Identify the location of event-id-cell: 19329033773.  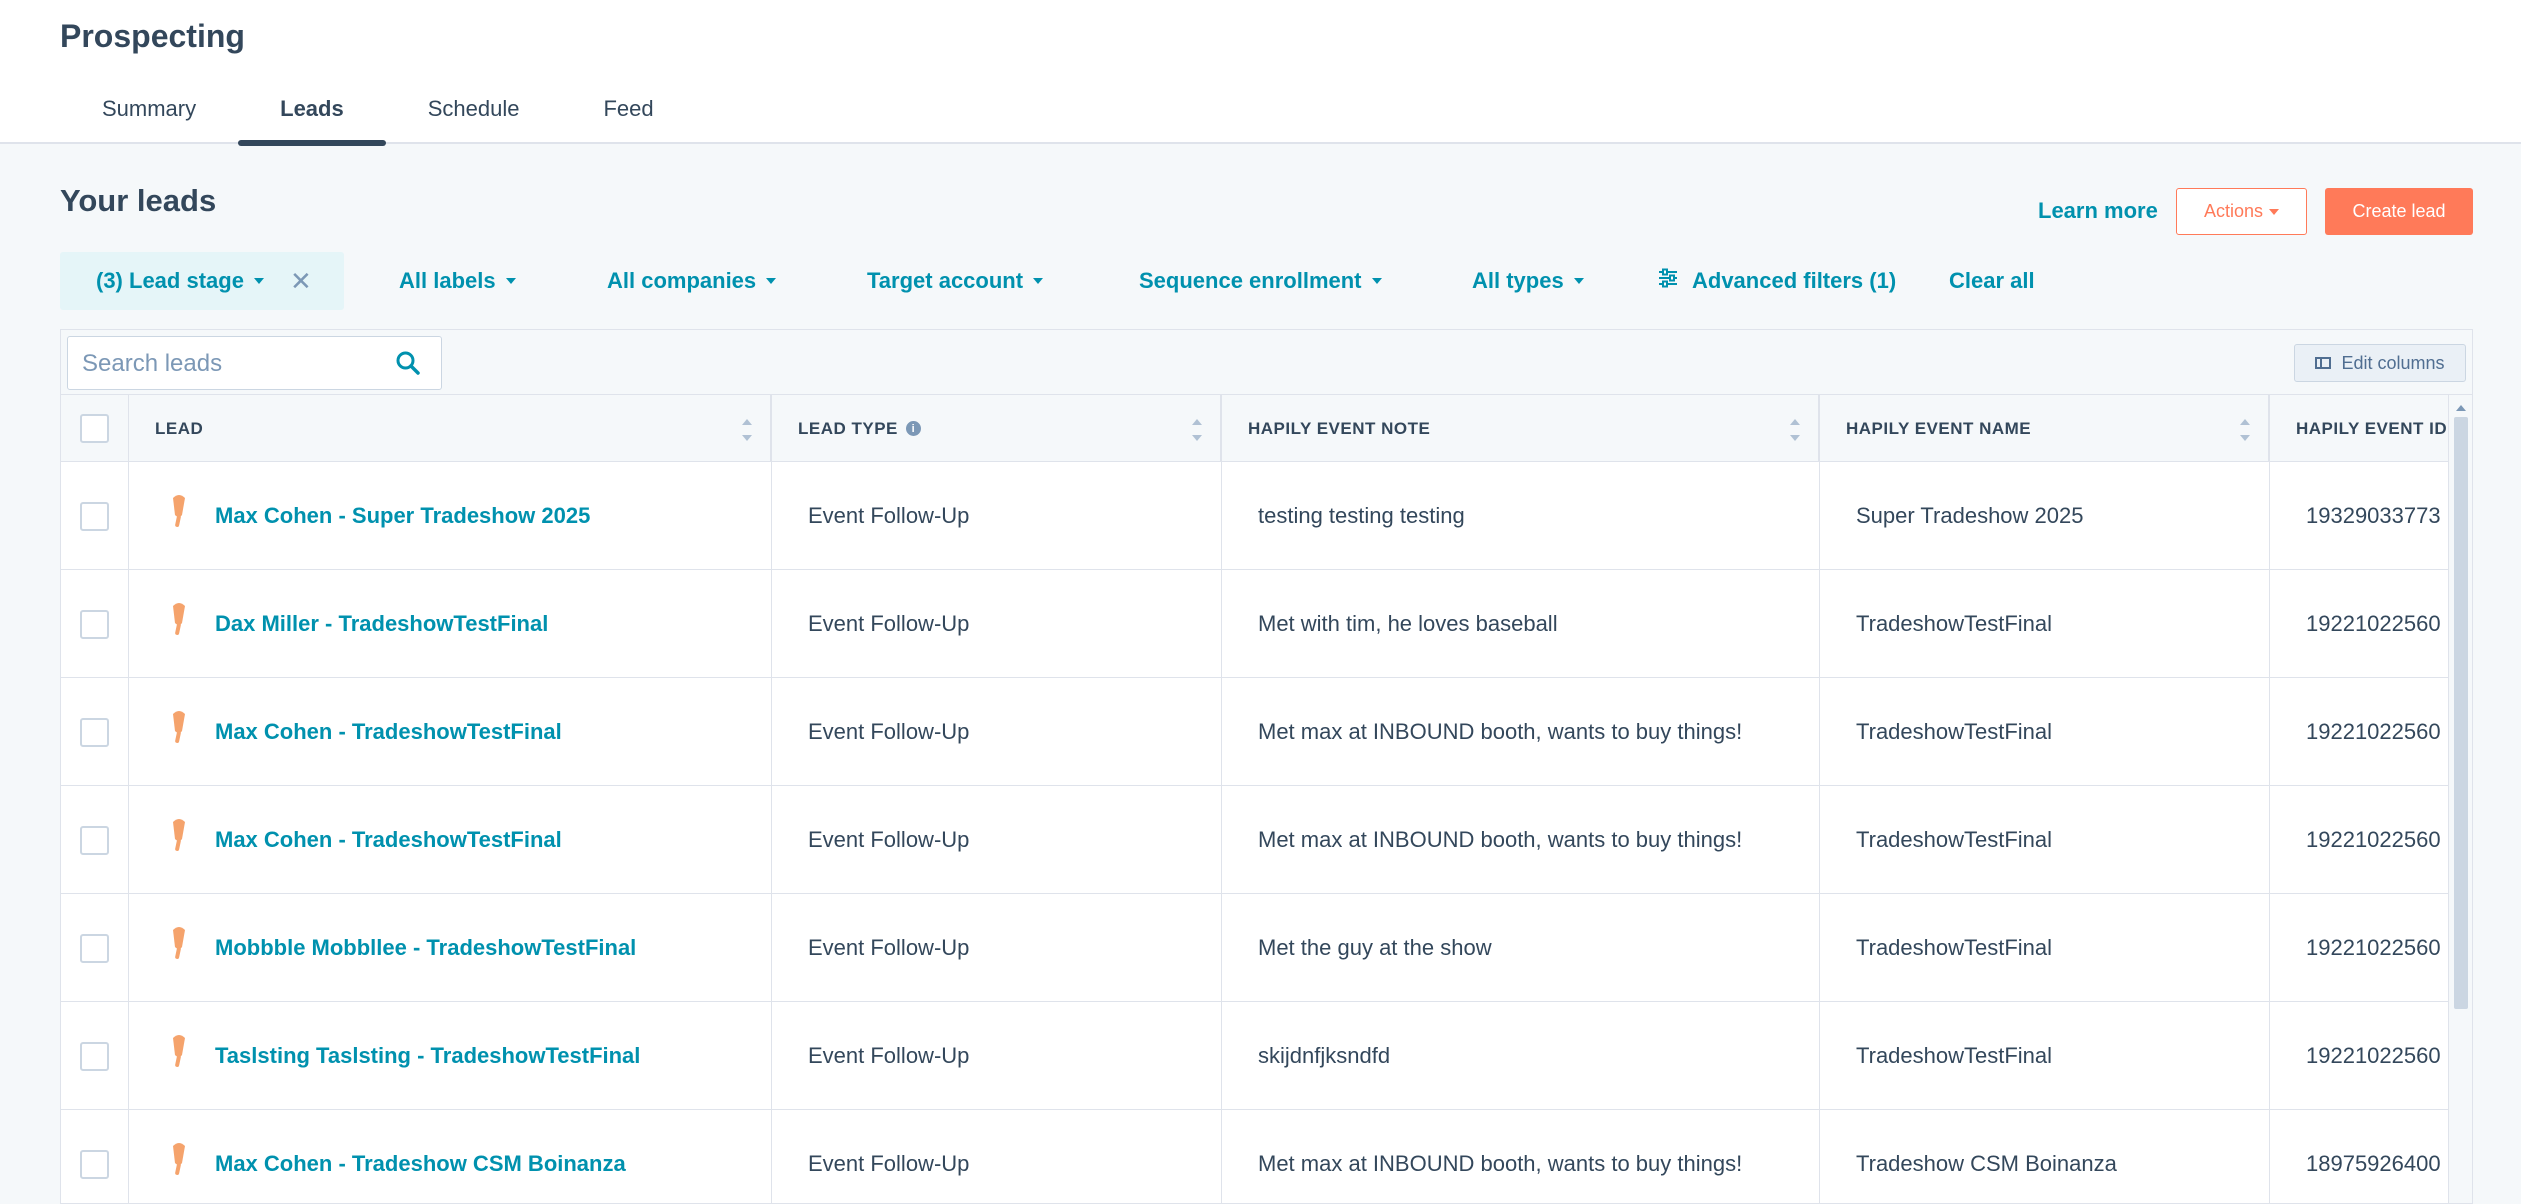
(2373, 515).